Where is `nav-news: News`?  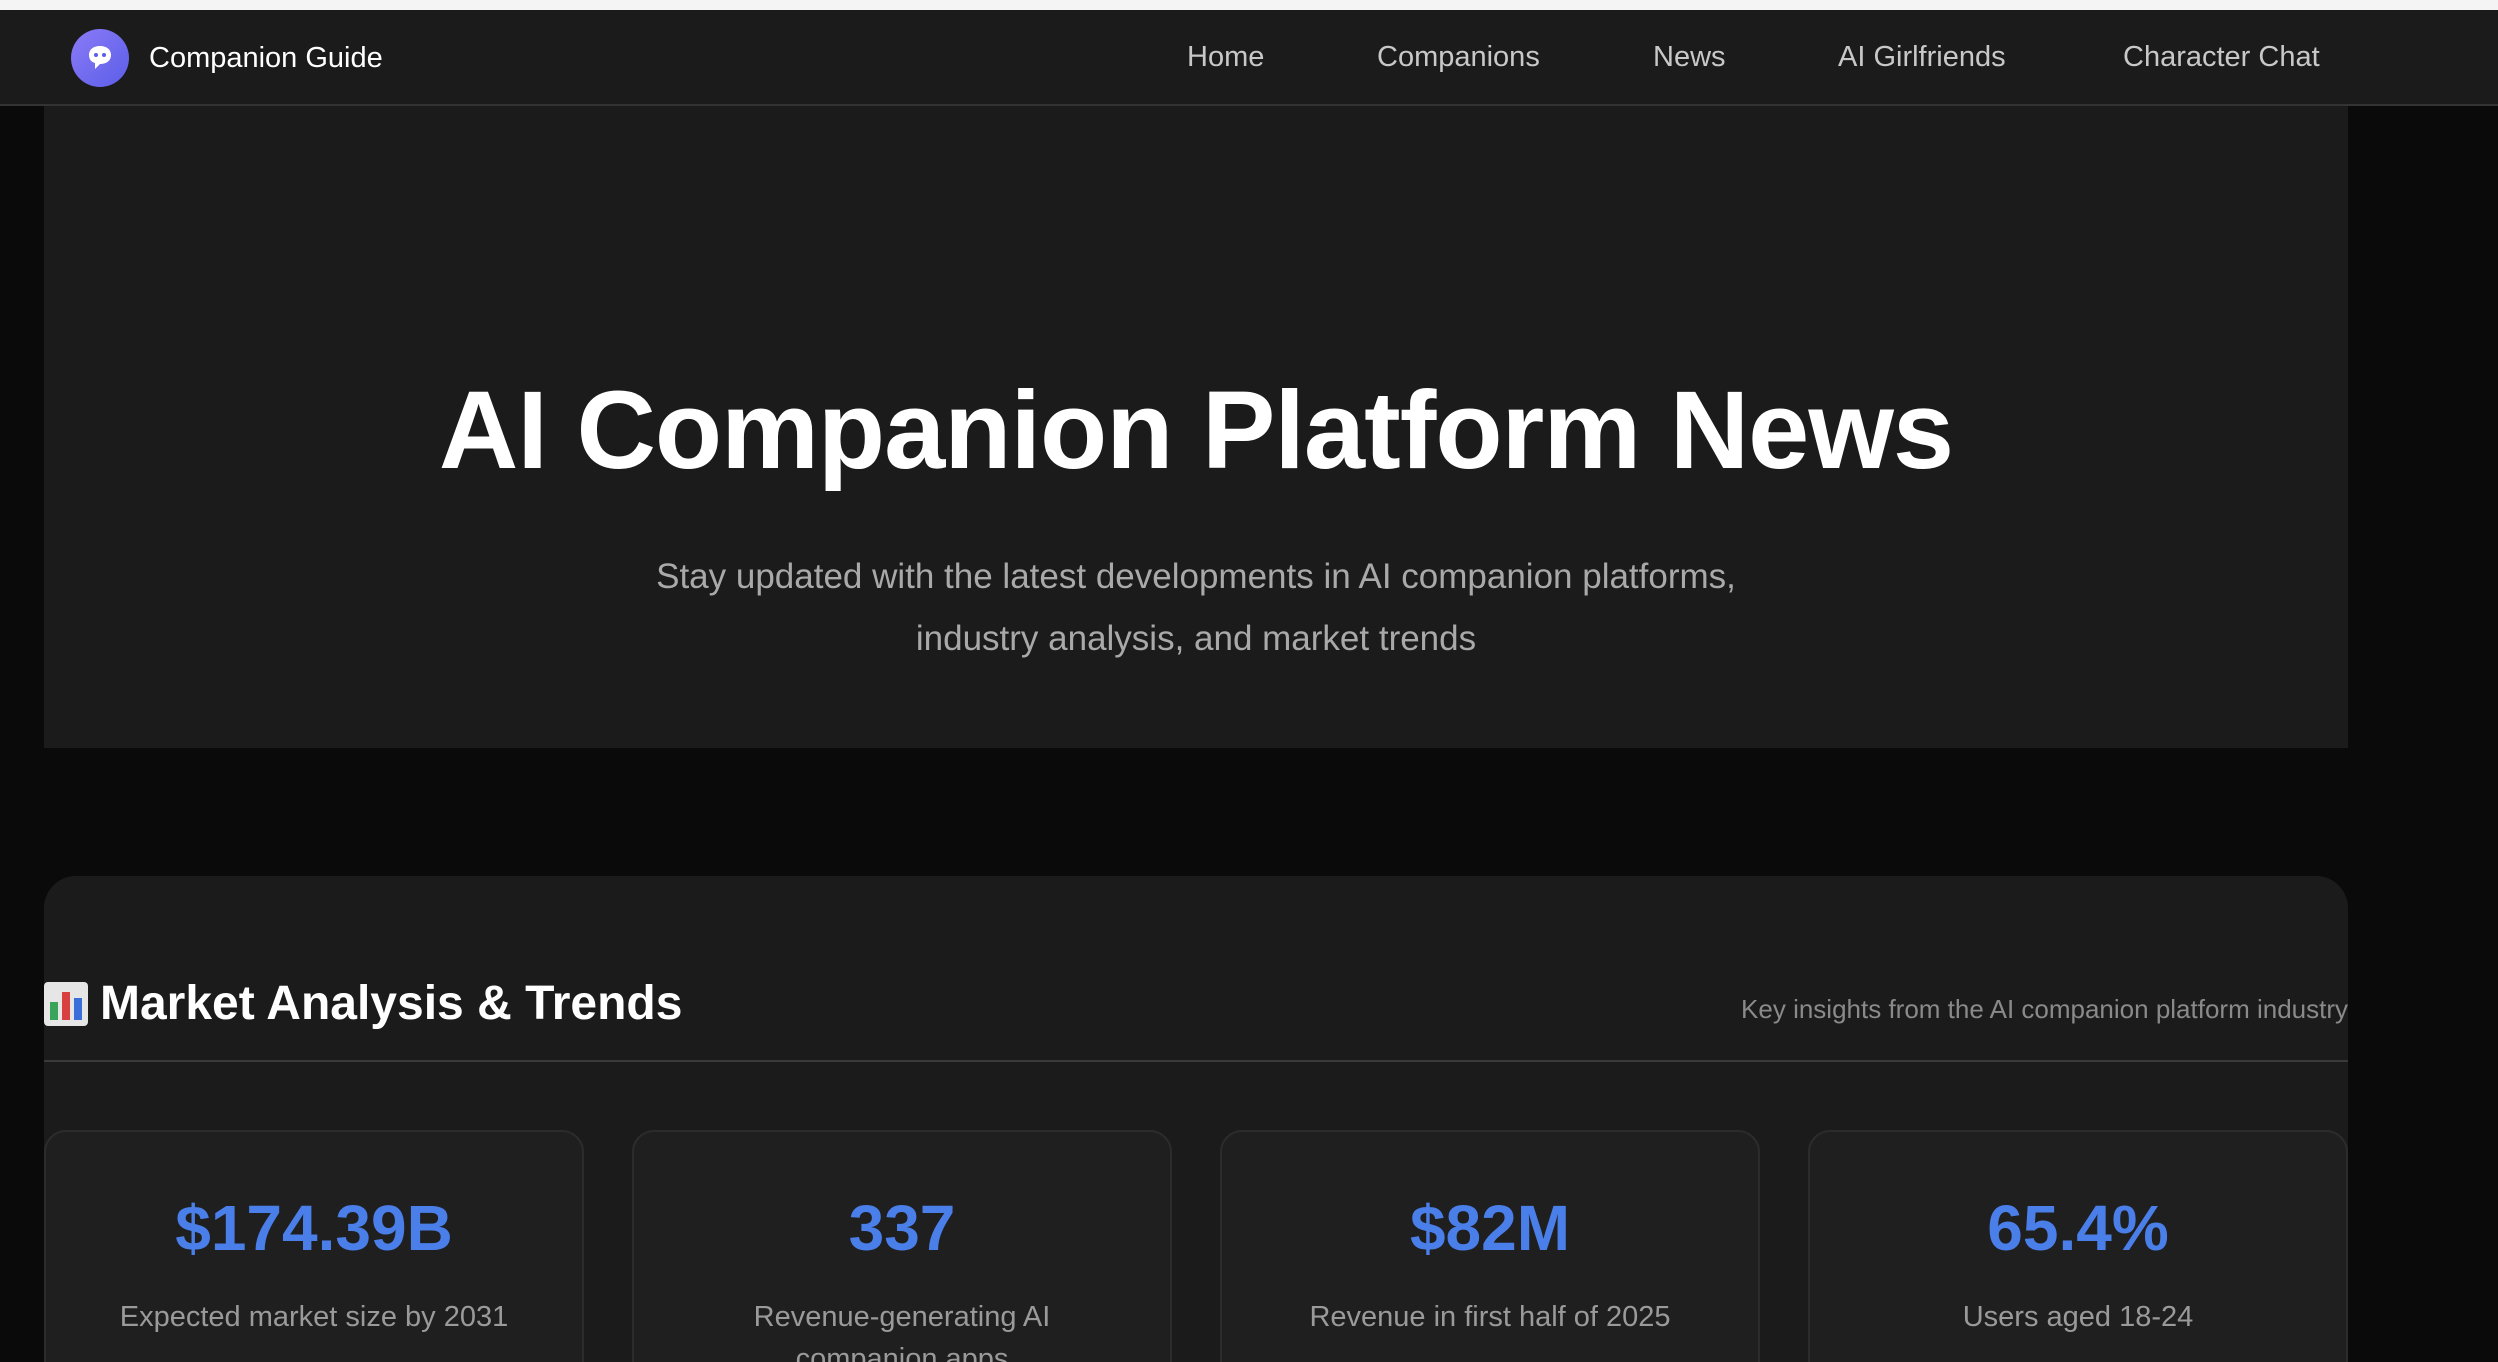
nav-news: News is located at coordinates (1689, 57).